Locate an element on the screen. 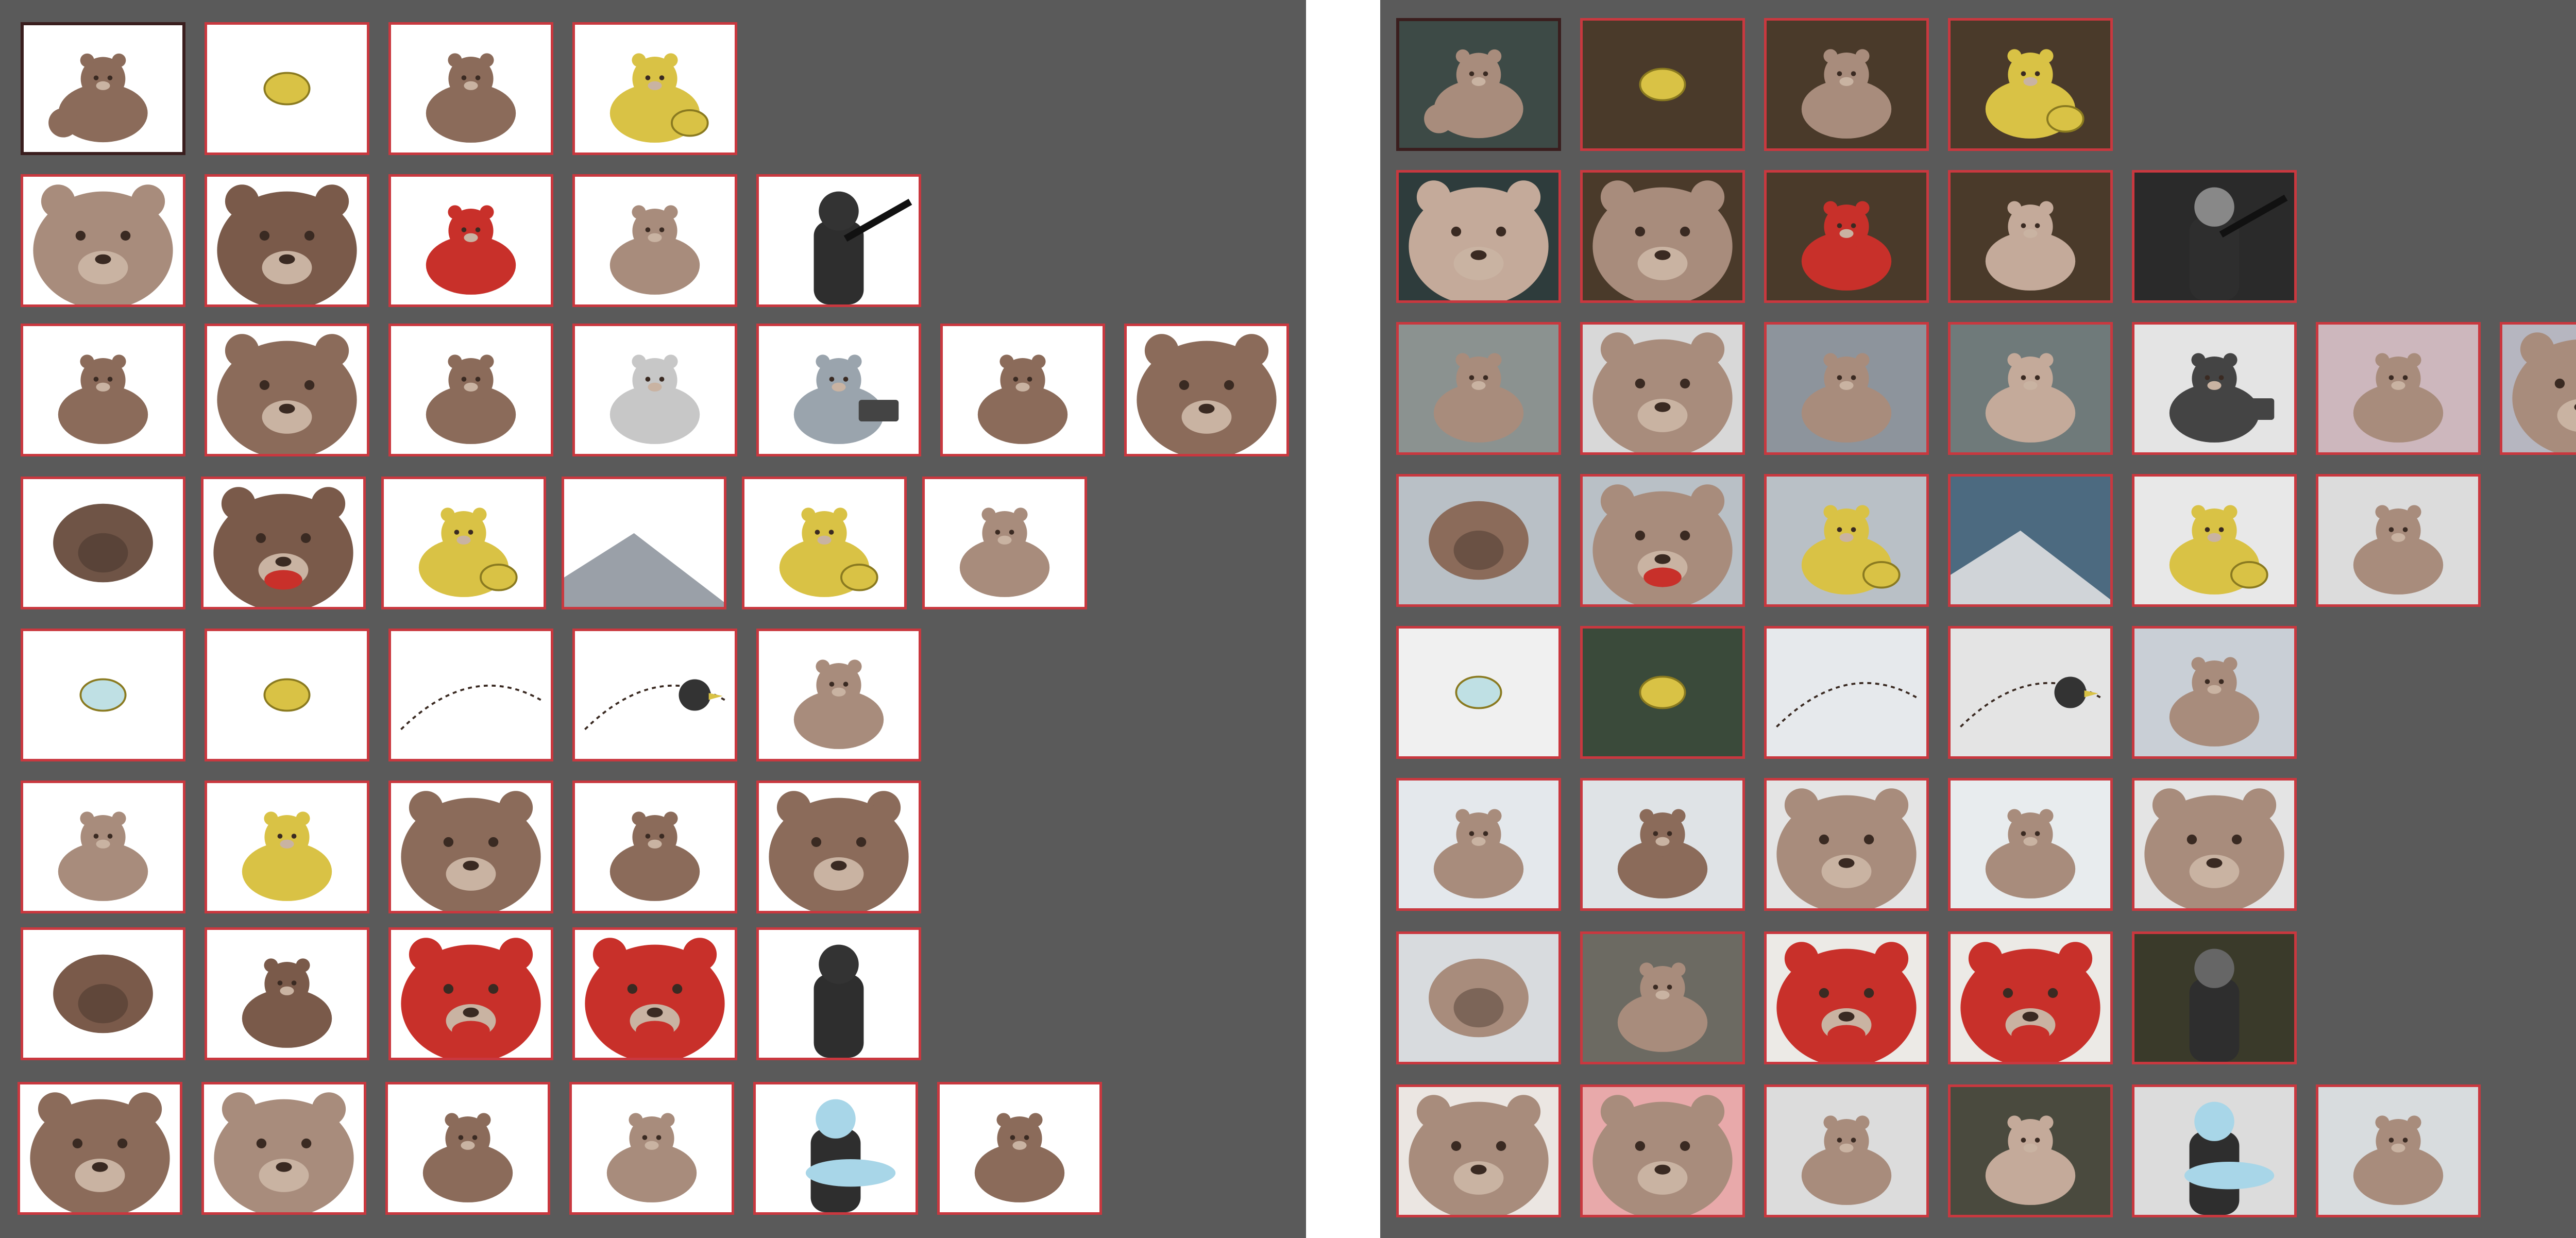  bear-head-closeup-icon is located at coordinates (1662, 388).